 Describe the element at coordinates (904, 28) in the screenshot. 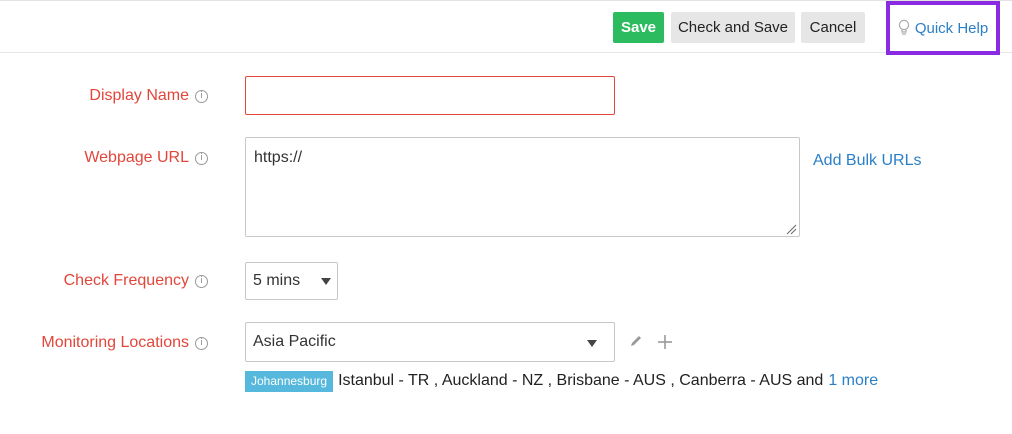

I see `lightbulb-icon` at that location.